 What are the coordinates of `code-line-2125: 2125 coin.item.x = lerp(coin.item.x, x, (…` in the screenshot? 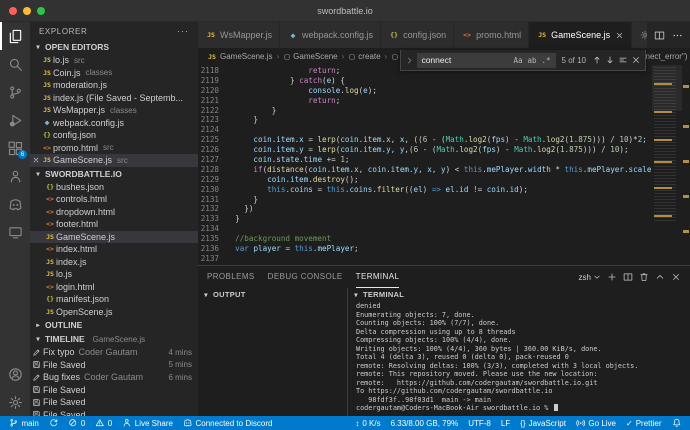 It's located at (425, 140).